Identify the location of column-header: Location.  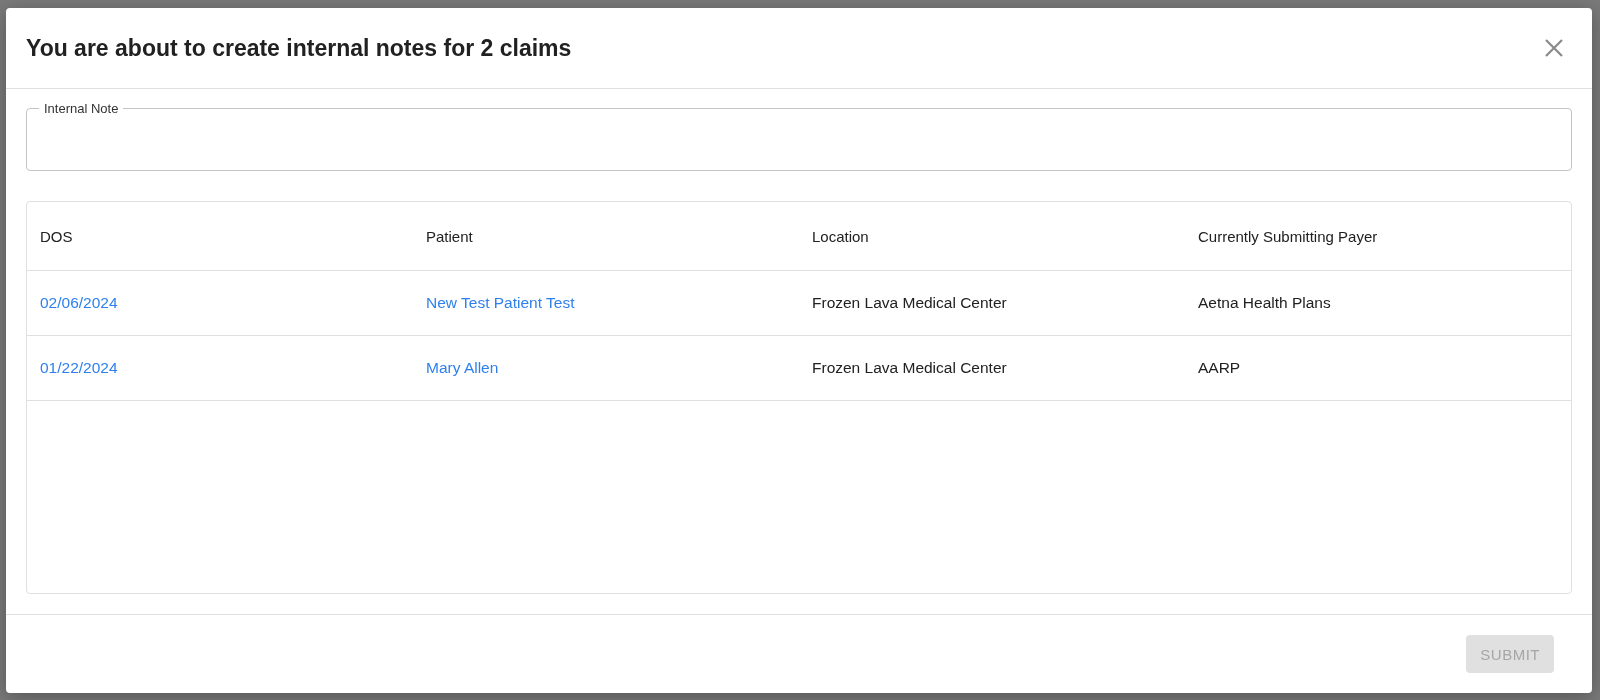
(992, 236).